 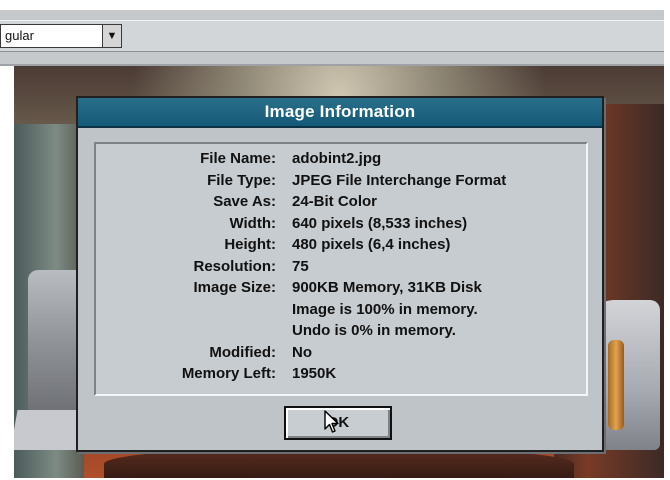 What do you see at coordinates (302, 352) in the screenshot?
I see `info-value: No` at bounding box center [302, 352].